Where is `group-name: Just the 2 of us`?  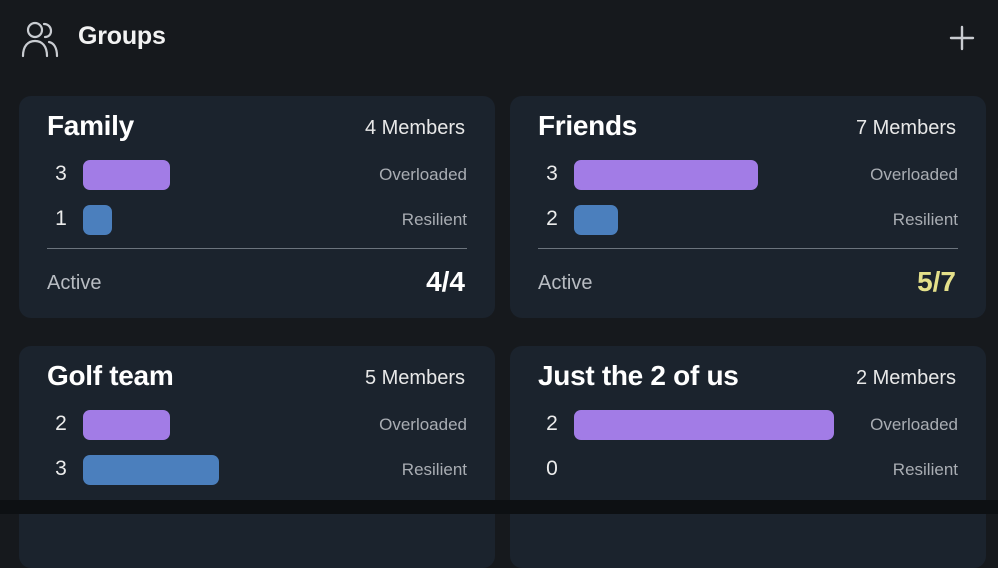
group-name: Just the 2 of us is located at coordinates (638, 375).